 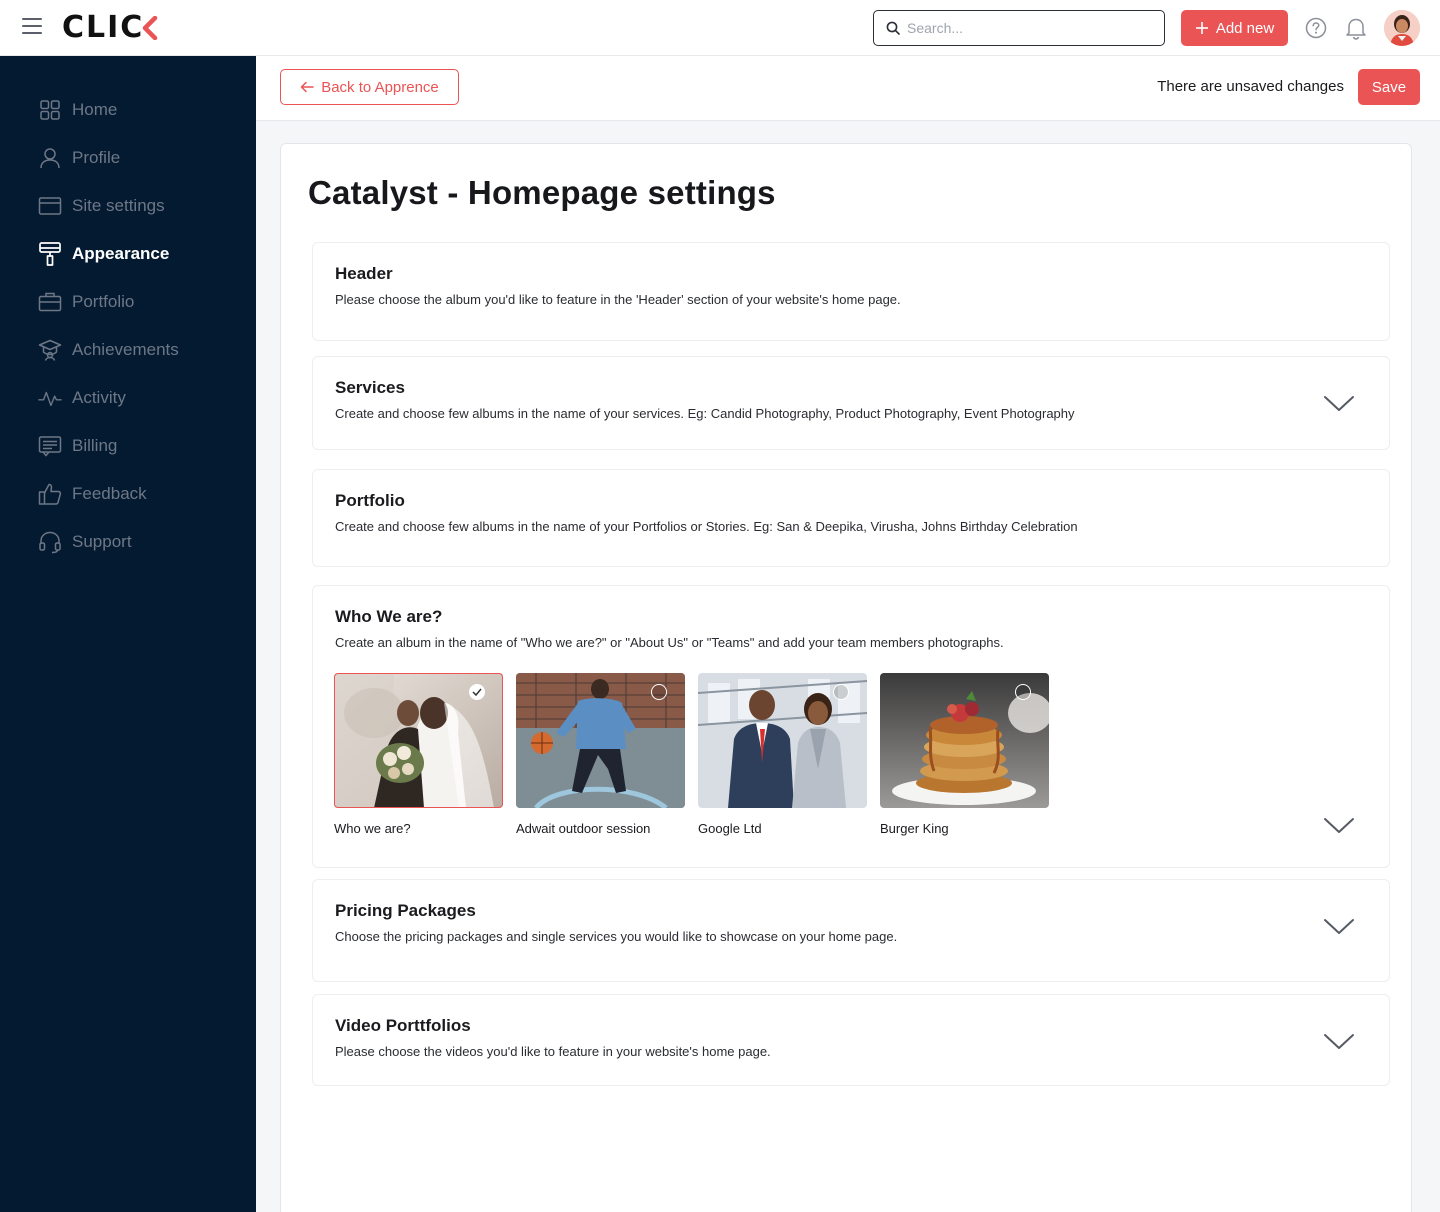 I want to click on album-card: Who we are?, so click(x=418, y=754).